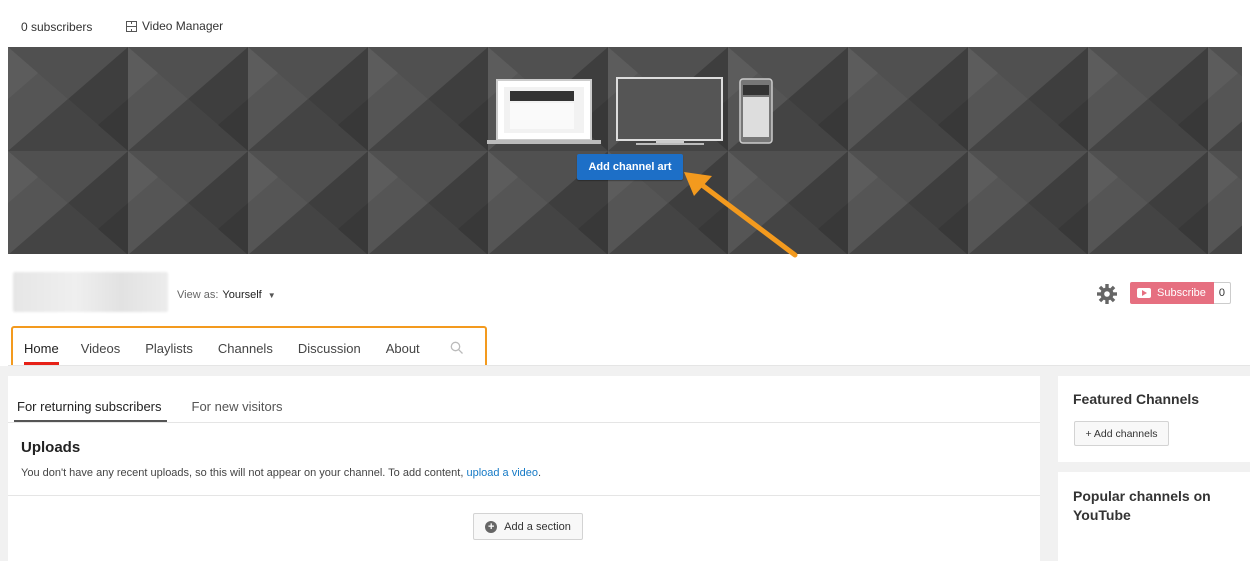  I want to click on add-channels-button: + Add channels, so click(1121, 433).